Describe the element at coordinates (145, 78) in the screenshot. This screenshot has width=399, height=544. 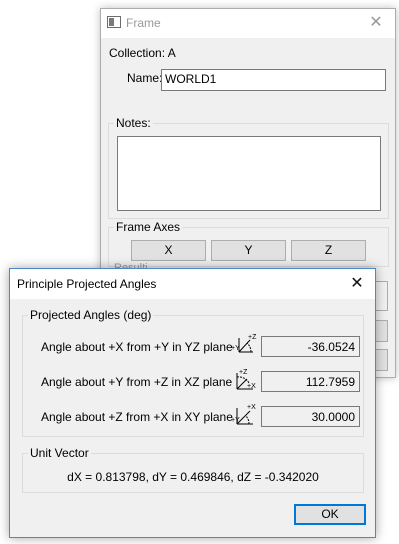
I see `name-label: Name:` at that location.